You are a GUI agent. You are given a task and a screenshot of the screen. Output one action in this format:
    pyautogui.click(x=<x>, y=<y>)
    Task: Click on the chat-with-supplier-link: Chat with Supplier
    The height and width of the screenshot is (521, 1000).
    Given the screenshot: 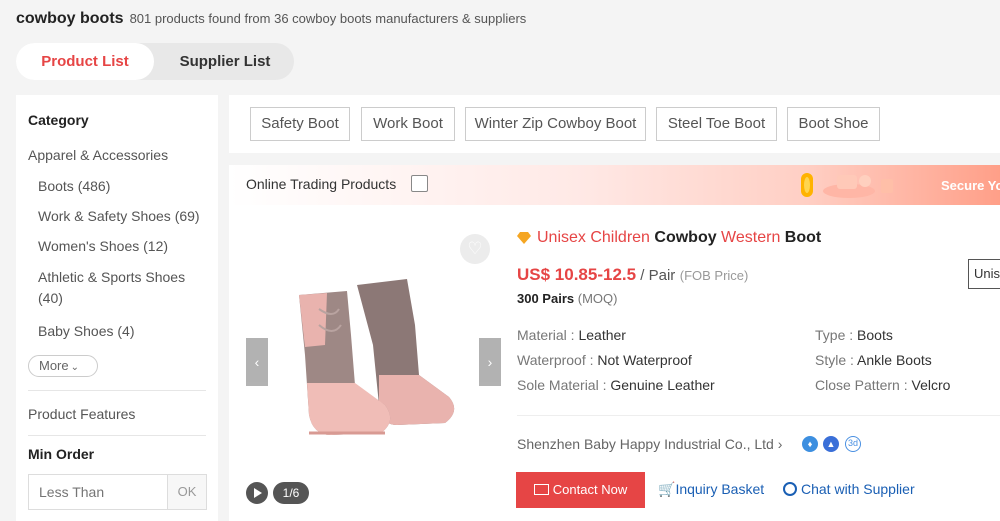 What is the action you would take?
    pyautogui.click(x=849, y=489)
    